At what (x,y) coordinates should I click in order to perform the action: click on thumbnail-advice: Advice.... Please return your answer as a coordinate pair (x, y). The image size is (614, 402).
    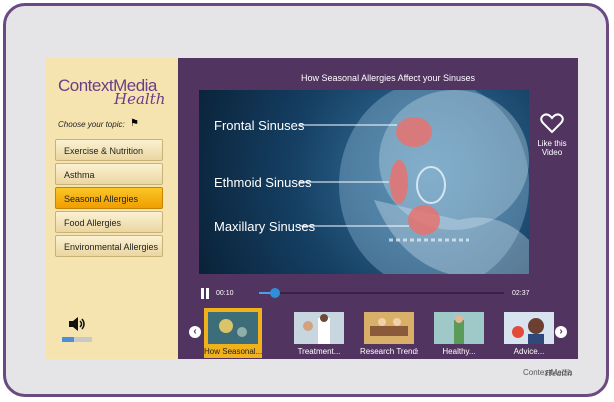
    Looking at the image, I should click on (529, 333).